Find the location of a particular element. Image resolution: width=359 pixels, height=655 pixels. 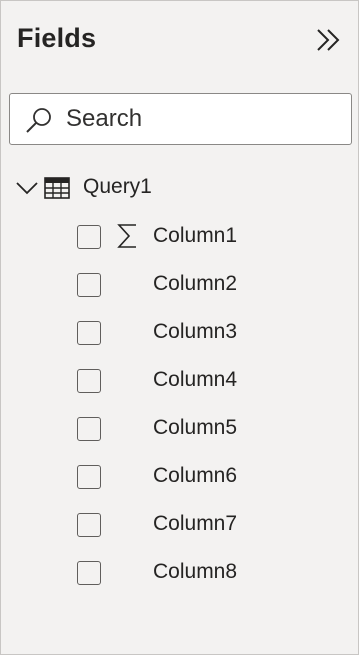

field-label: Column7 is located at coordinates (195, 523).